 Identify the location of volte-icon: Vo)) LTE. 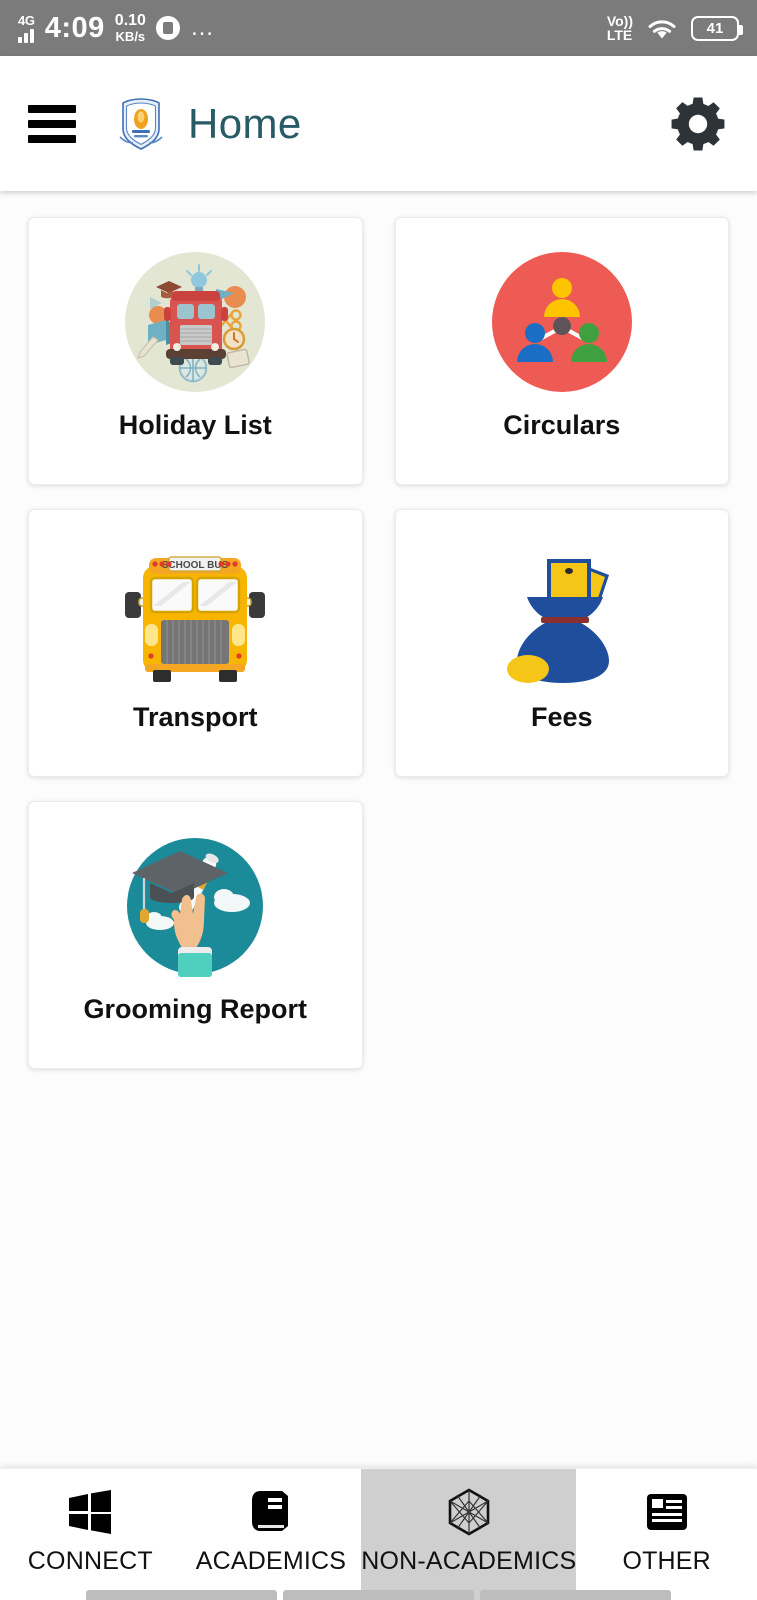
(620, 28).